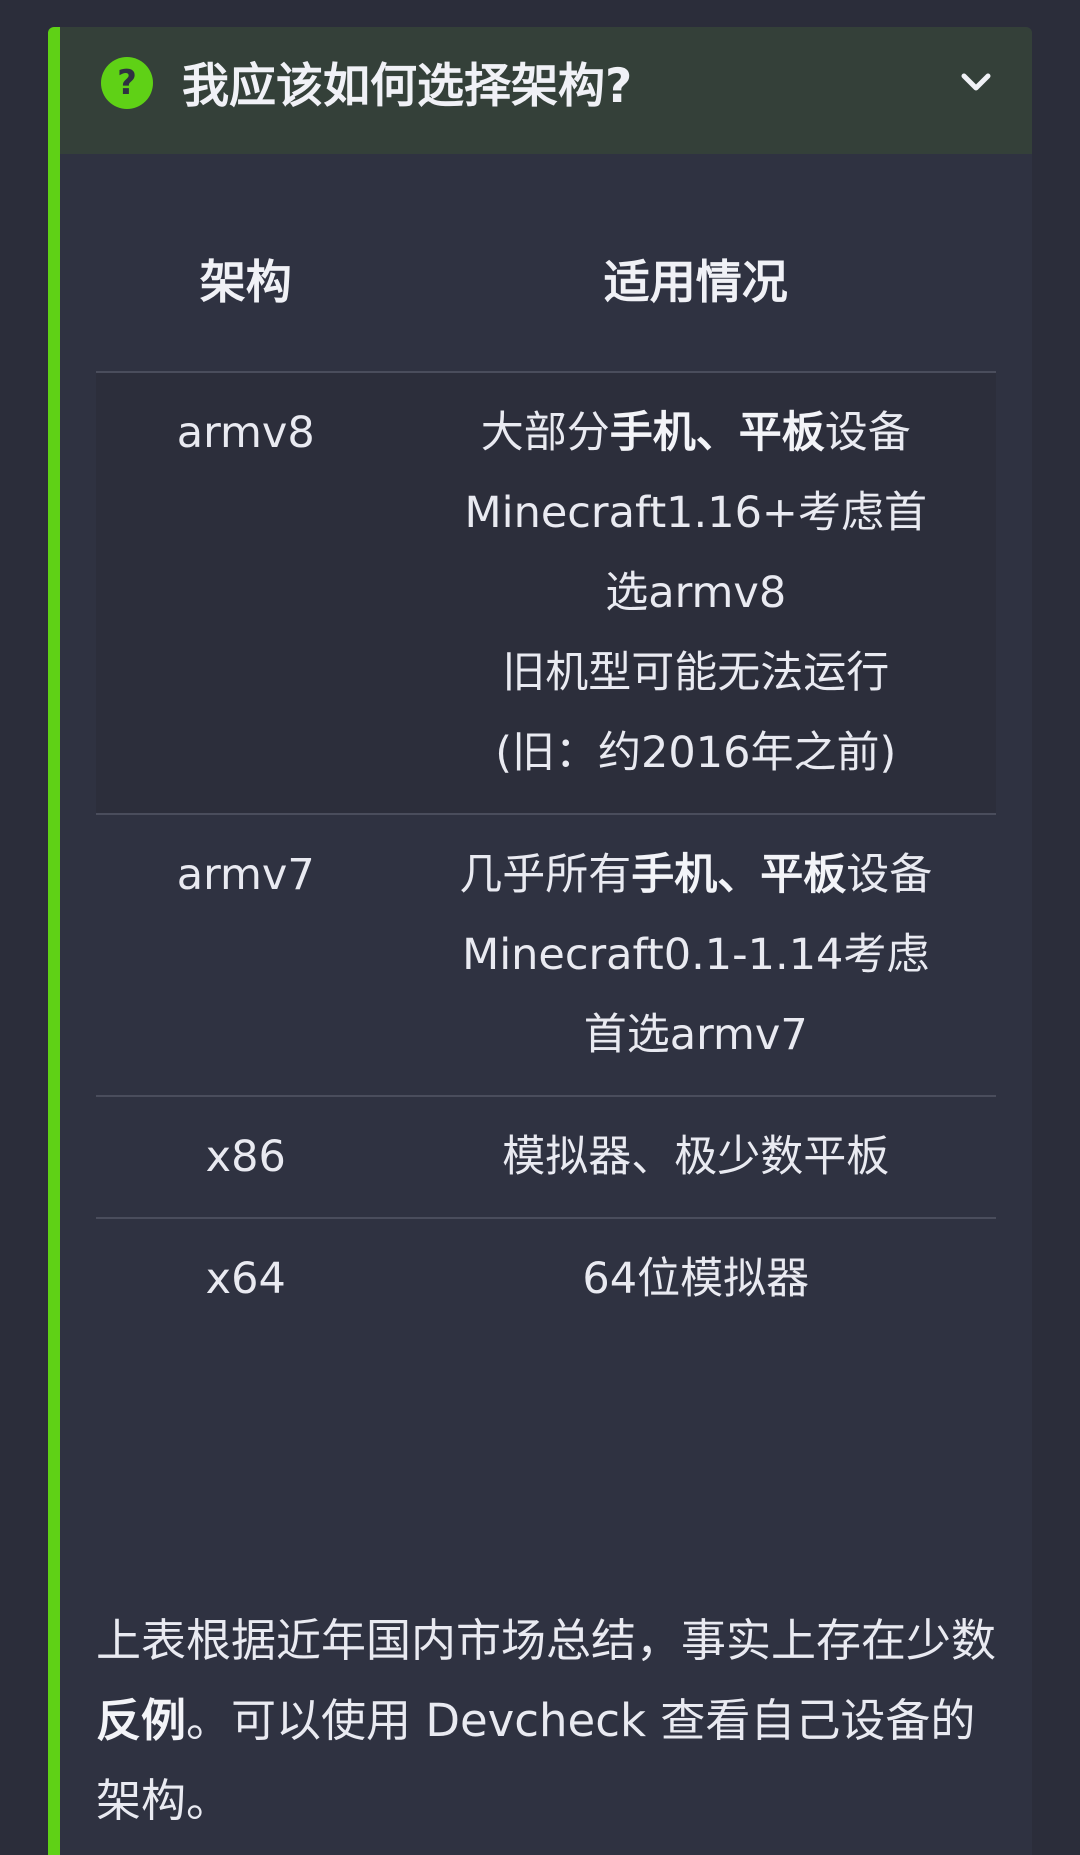 This screenshot has width=1080, height=1855. Describe the element at coordinates (545, 875) in the screenshot. I see `usage-text: 几乎所有` at that location.